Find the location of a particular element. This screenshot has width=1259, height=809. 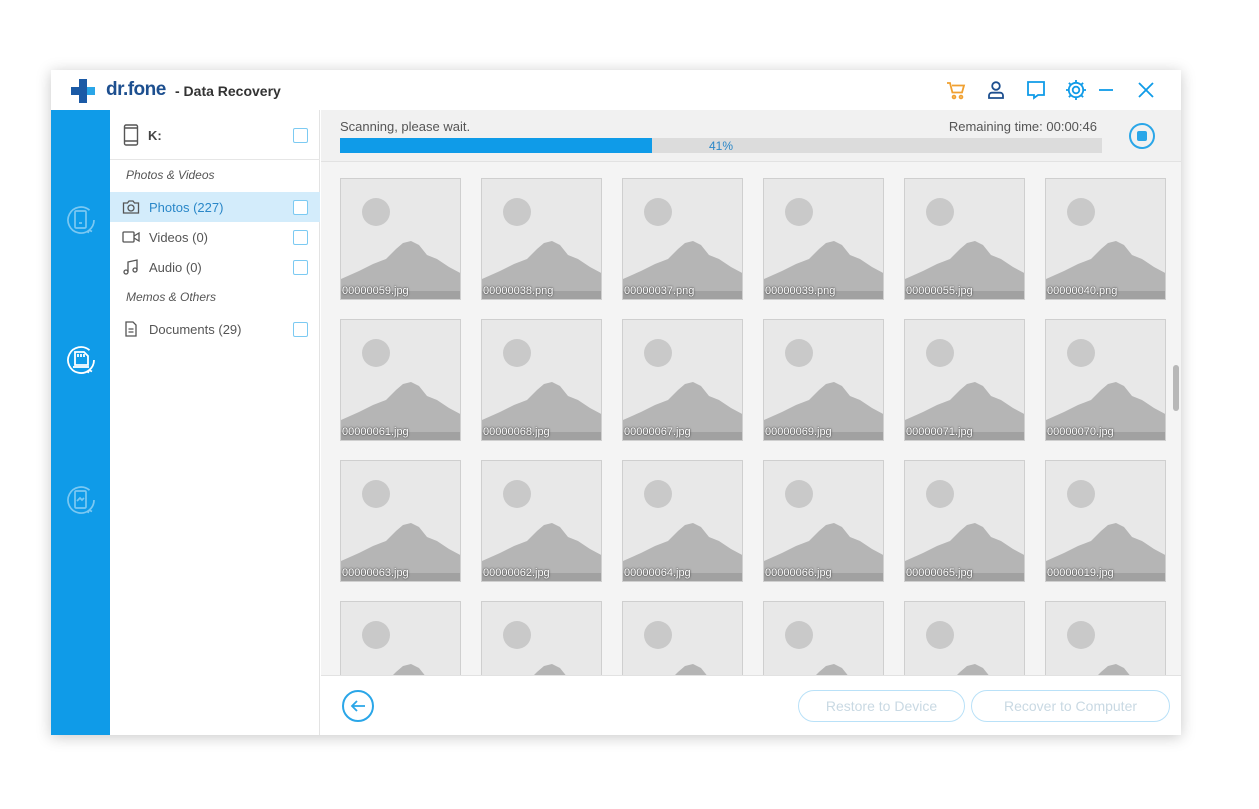

account-icon is located at coordinates (996, 90).